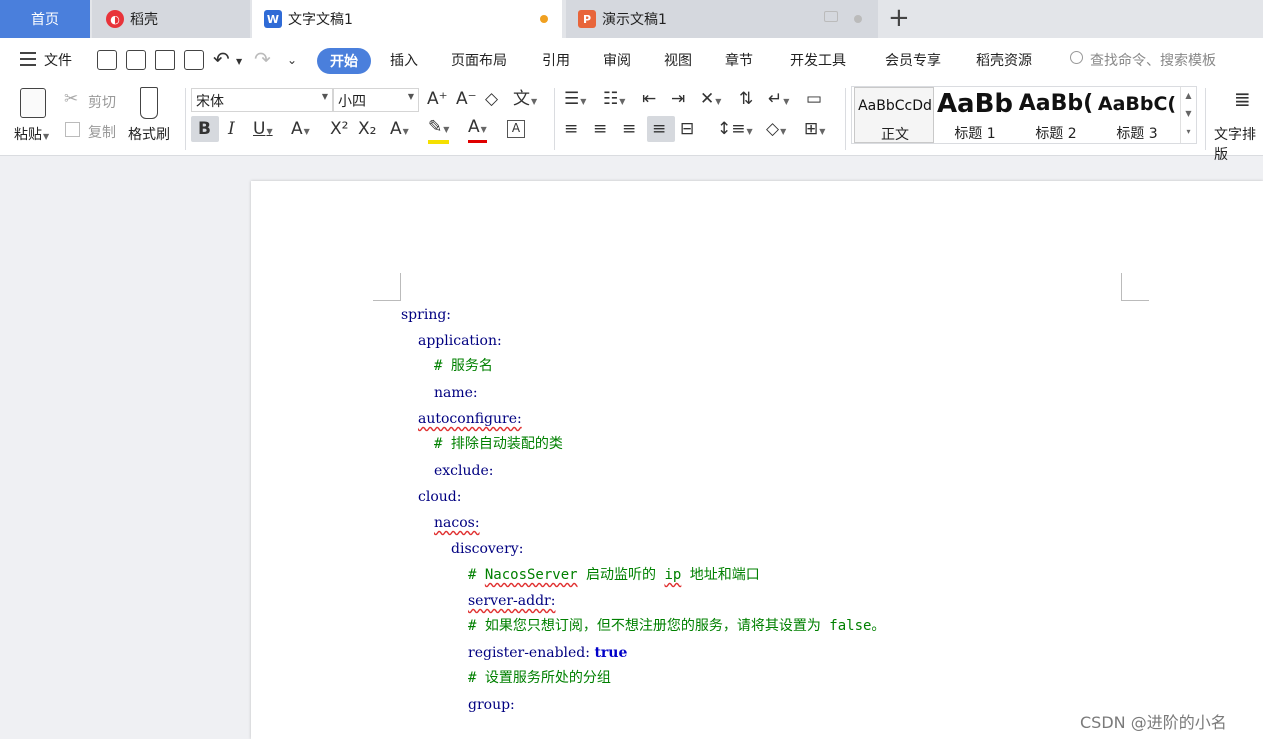 The width and height of the screenshot is (1263, 739). I want to click on menu-tab-developer: 开发工具, so click(818, 60).